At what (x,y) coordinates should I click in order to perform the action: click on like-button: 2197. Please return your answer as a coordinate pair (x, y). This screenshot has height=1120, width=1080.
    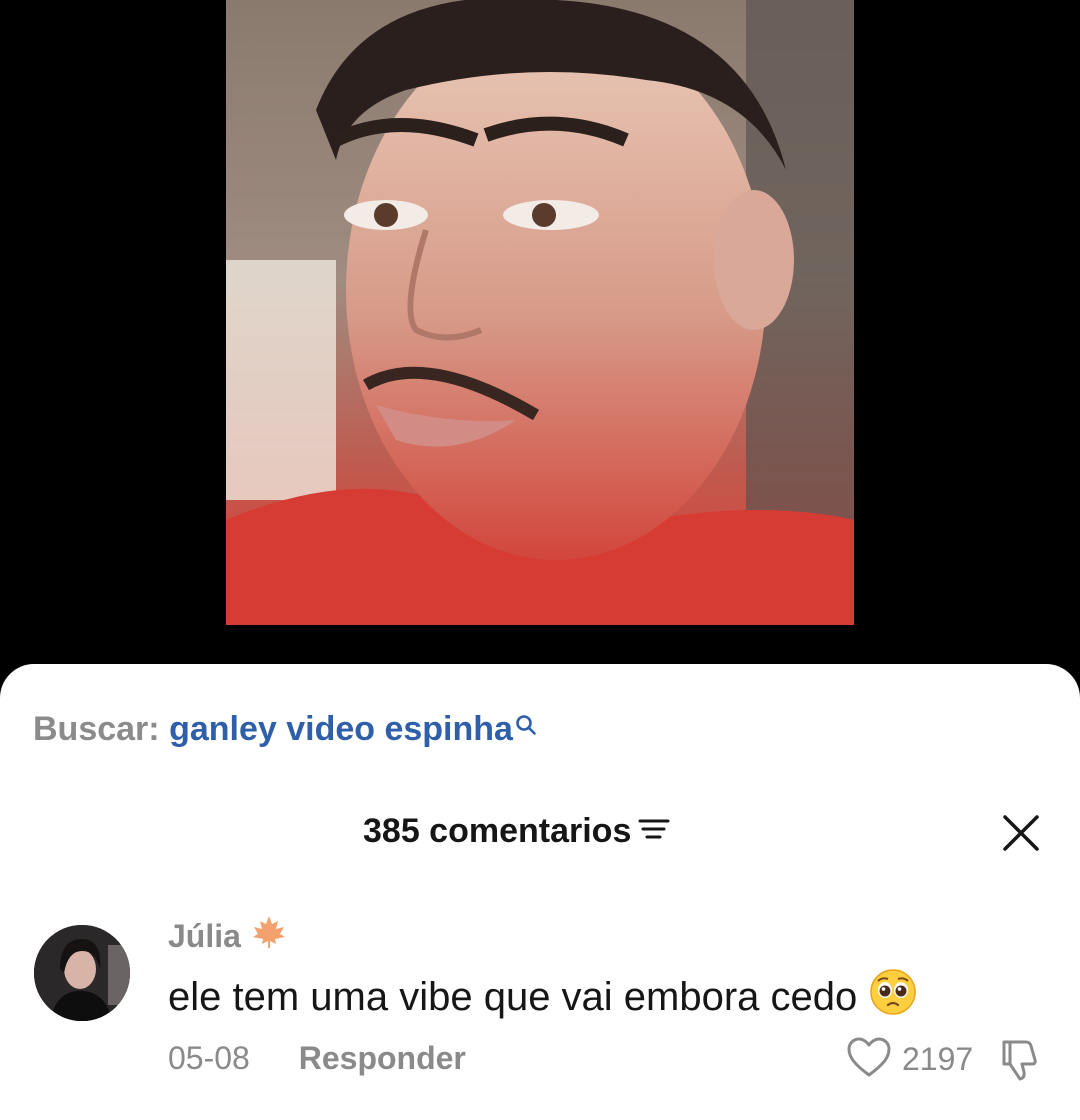
    Looking at the image, I should click on (909, 1059).